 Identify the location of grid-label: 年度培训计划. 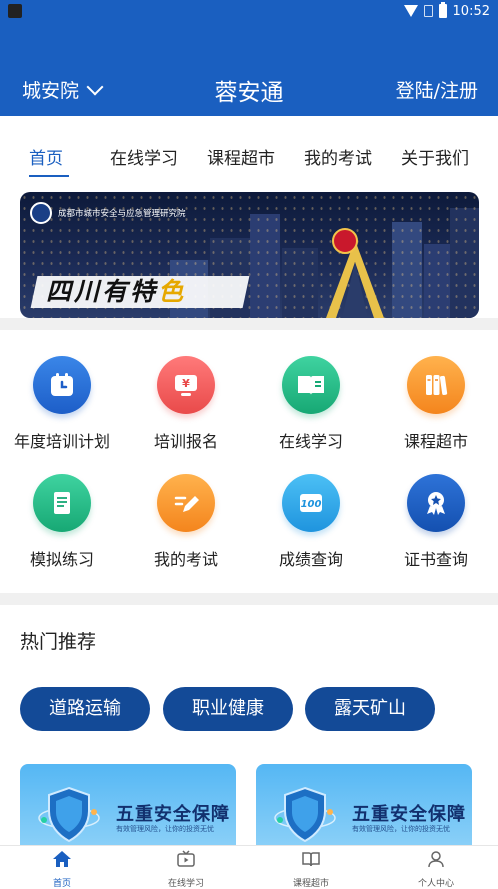
(61, 441).